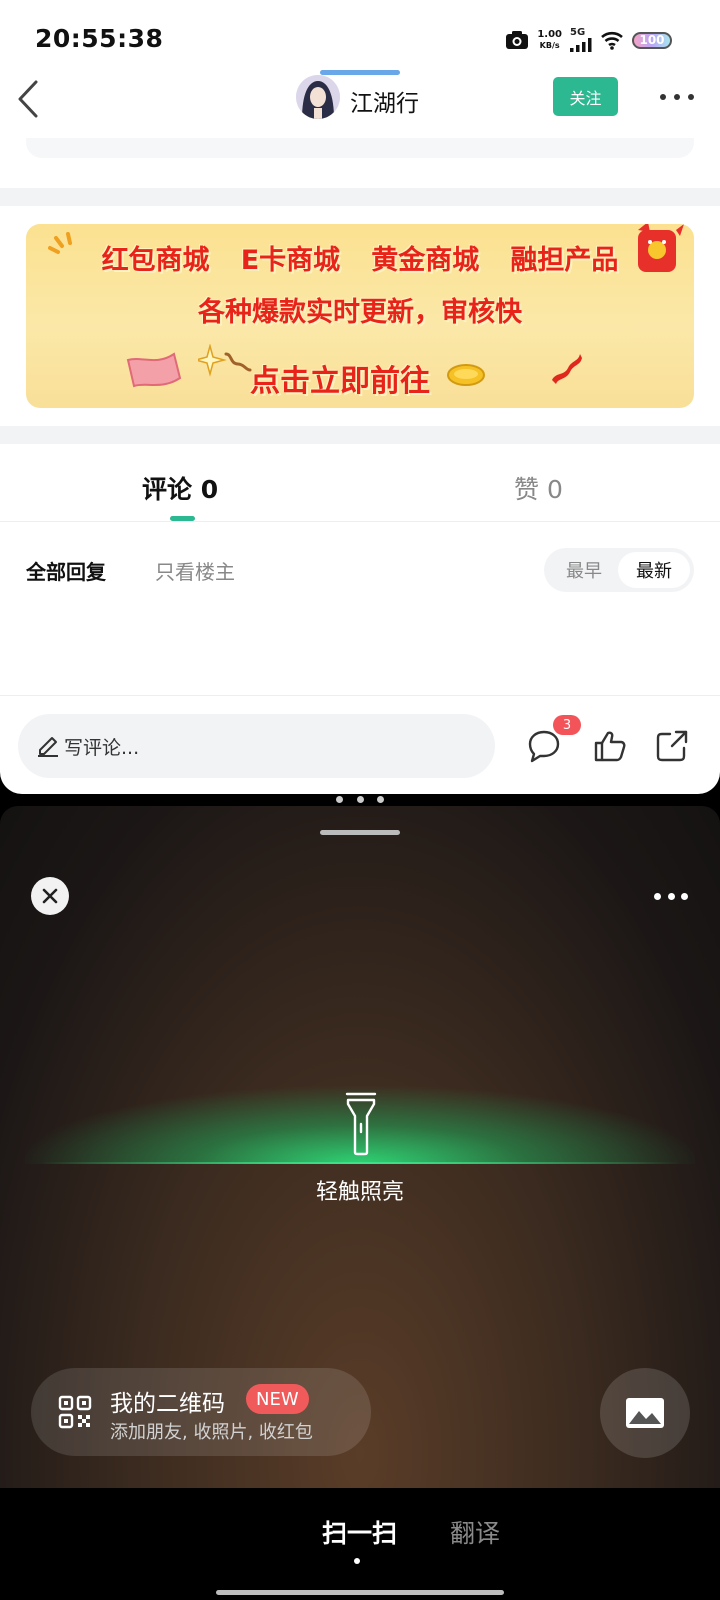 This screenshot has width=720, height=1600. Describe the element at coordinates (466, 375) in the screenshot. I see `gold-coin-icon` at that location.